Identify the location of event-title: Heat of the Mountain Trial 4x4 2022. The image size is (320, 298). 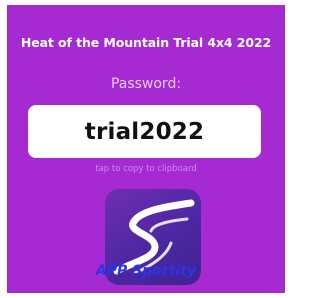
(146, 42).